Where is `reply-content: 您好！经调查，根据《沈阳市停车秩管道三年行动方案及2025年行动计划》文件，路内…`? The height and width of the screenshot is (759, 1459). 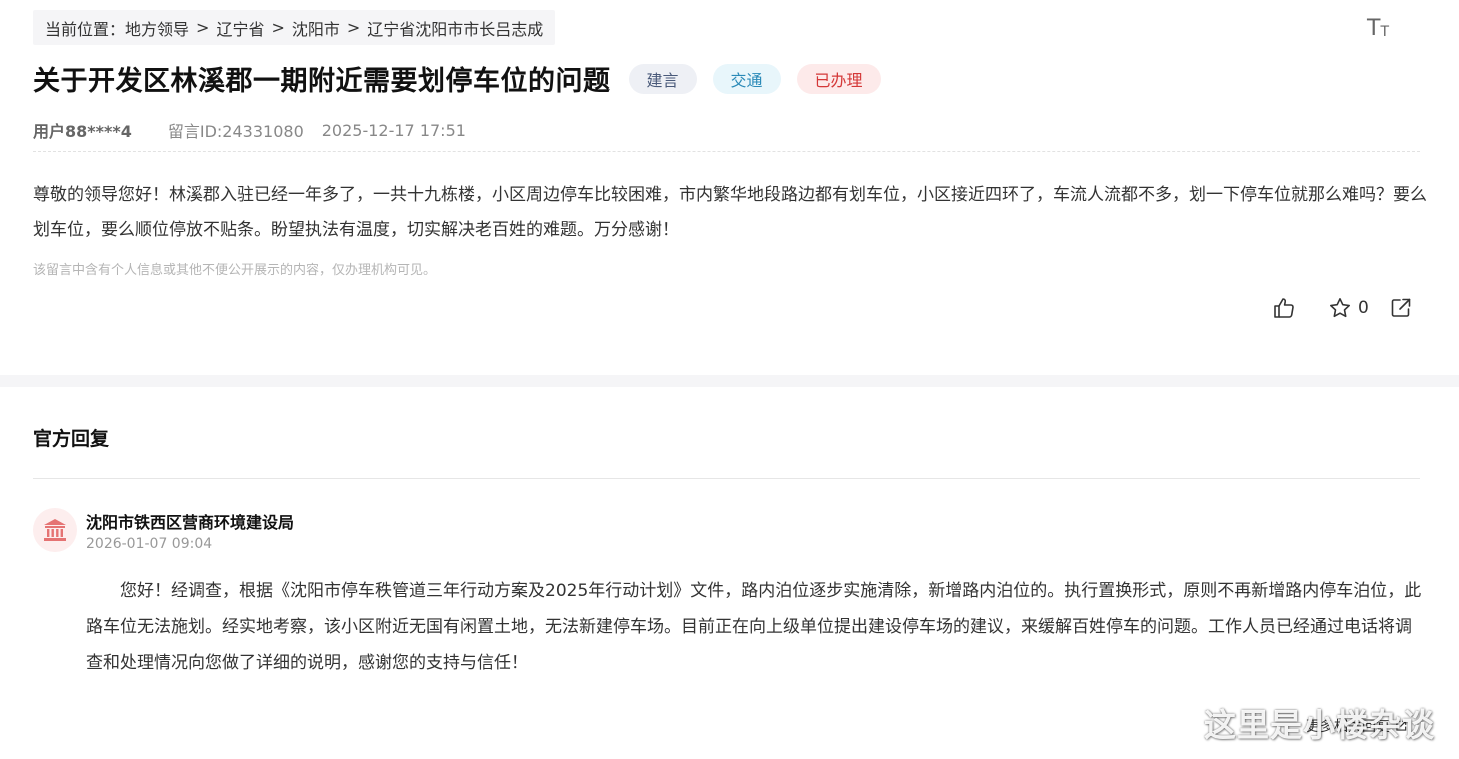 reply-content: 您好！经调查，根据《沈阳市停车秩管道三年行动方案及2025年行动计划》文件，路内… is located at coordinates (754, 627).